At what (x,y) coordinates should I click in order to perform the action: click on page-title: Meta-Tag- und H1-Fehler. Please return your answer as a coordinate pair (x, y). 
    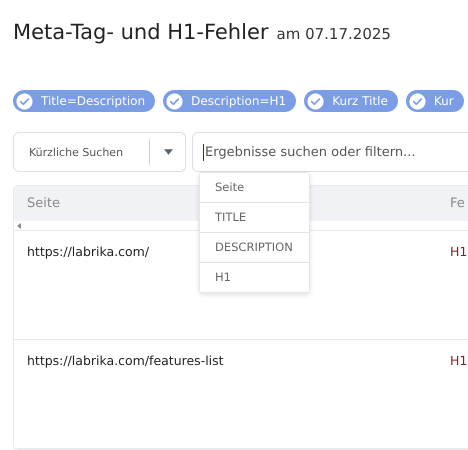
    Looking at the image, I should click on (140, 32).